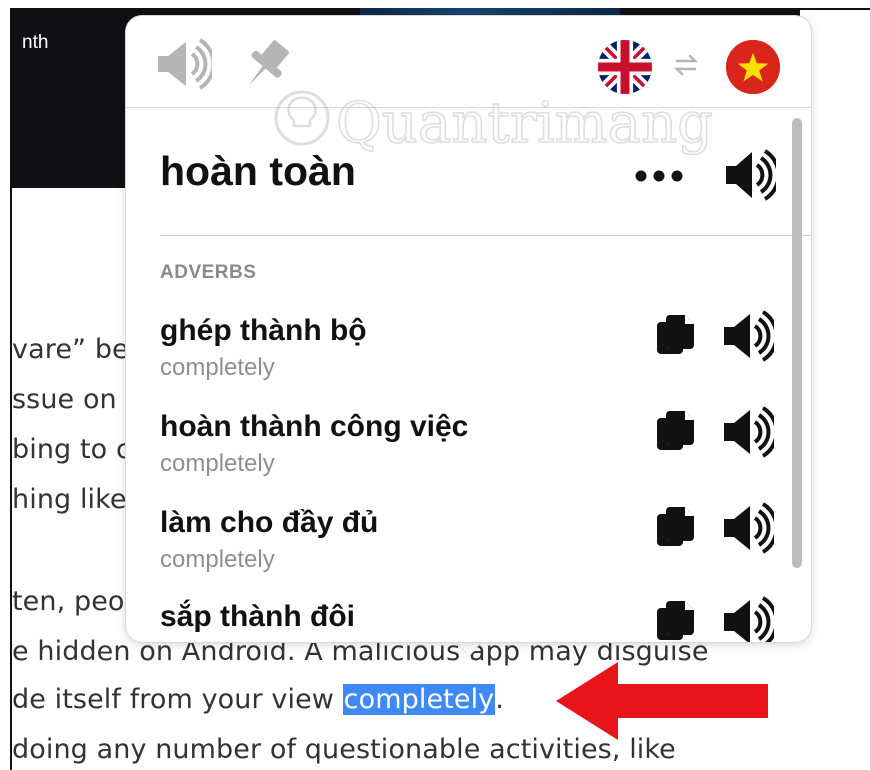  I want to click on banner-text: nth, so click(35, 42).